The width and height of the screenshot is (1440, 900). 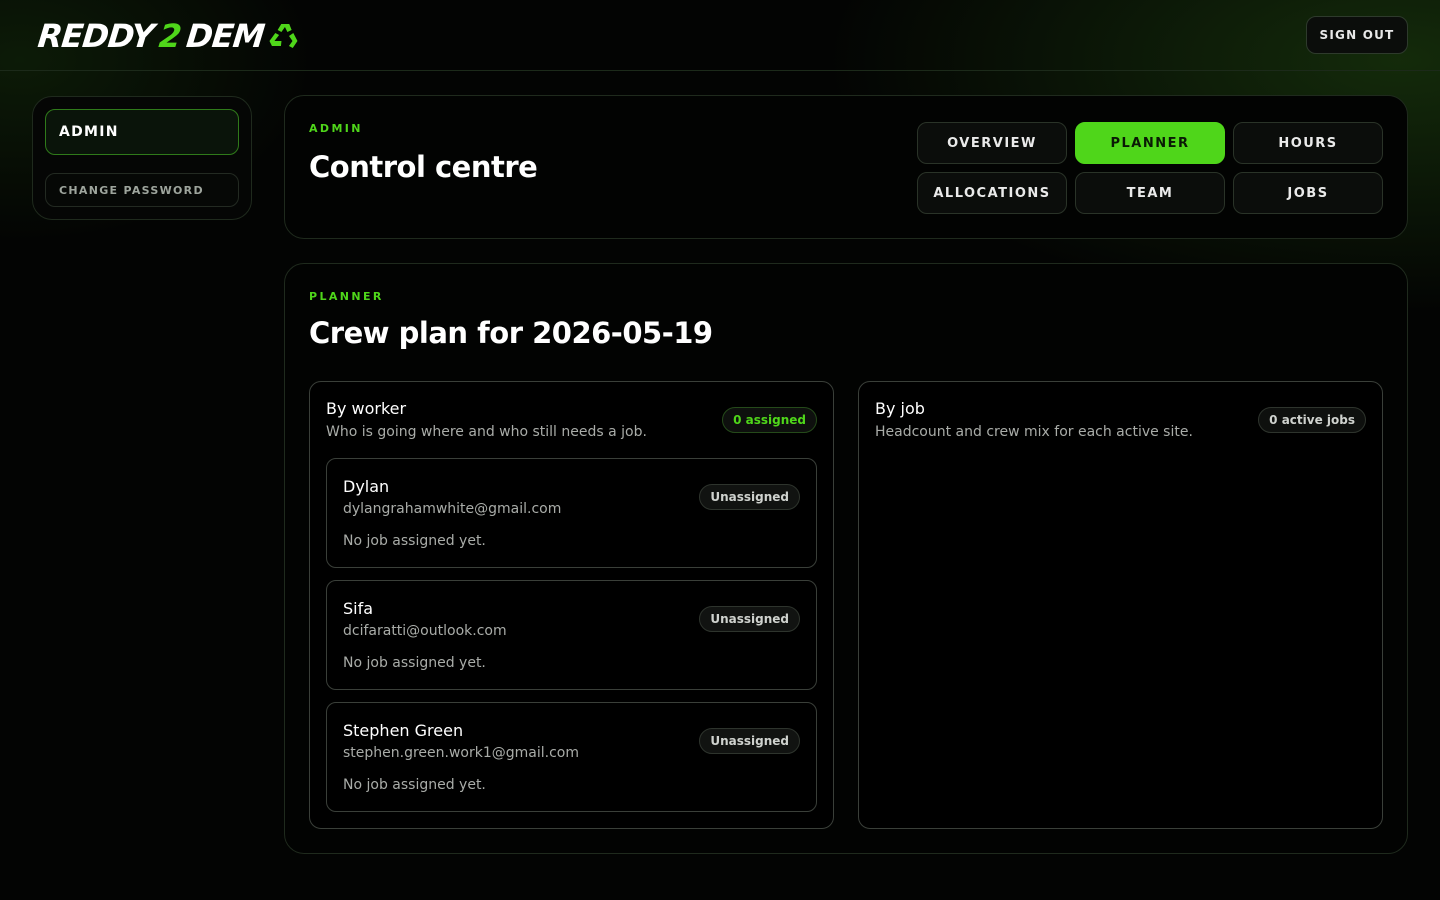 What do you see at coordinates (358, 608) in the screenshot?
I see `worker-name: Sifa` at bounding box center [358, 608].